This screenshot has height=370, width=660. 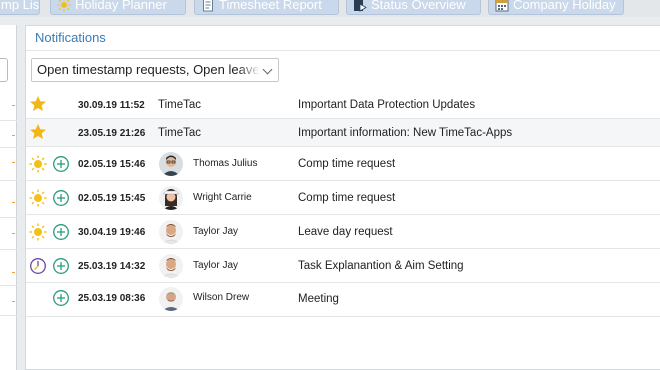 I want to click on tab-label: Company Holiday, so click(x=564, y=6).